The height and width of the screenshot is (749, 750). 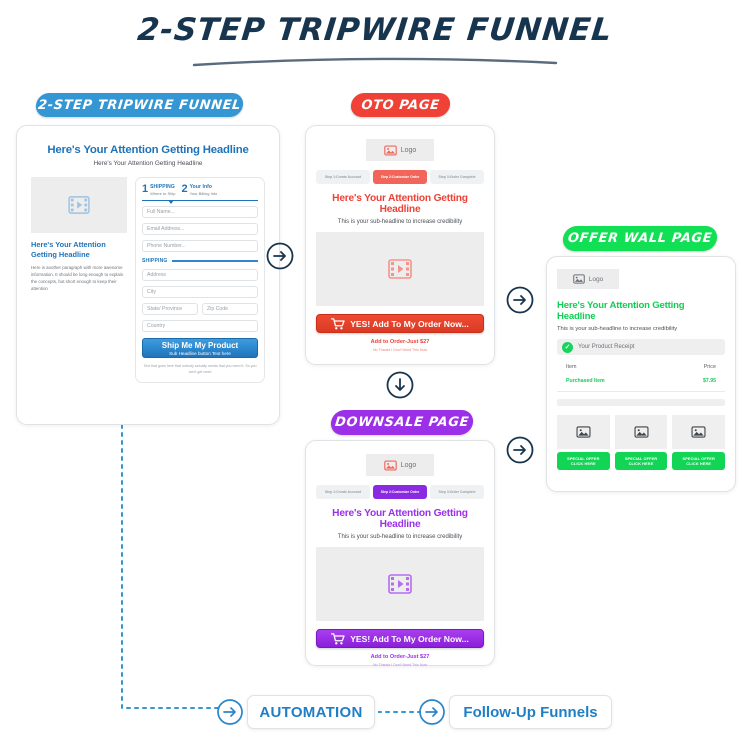 I want to click on downsale-logo: Logo, so click(x=400, y=465).